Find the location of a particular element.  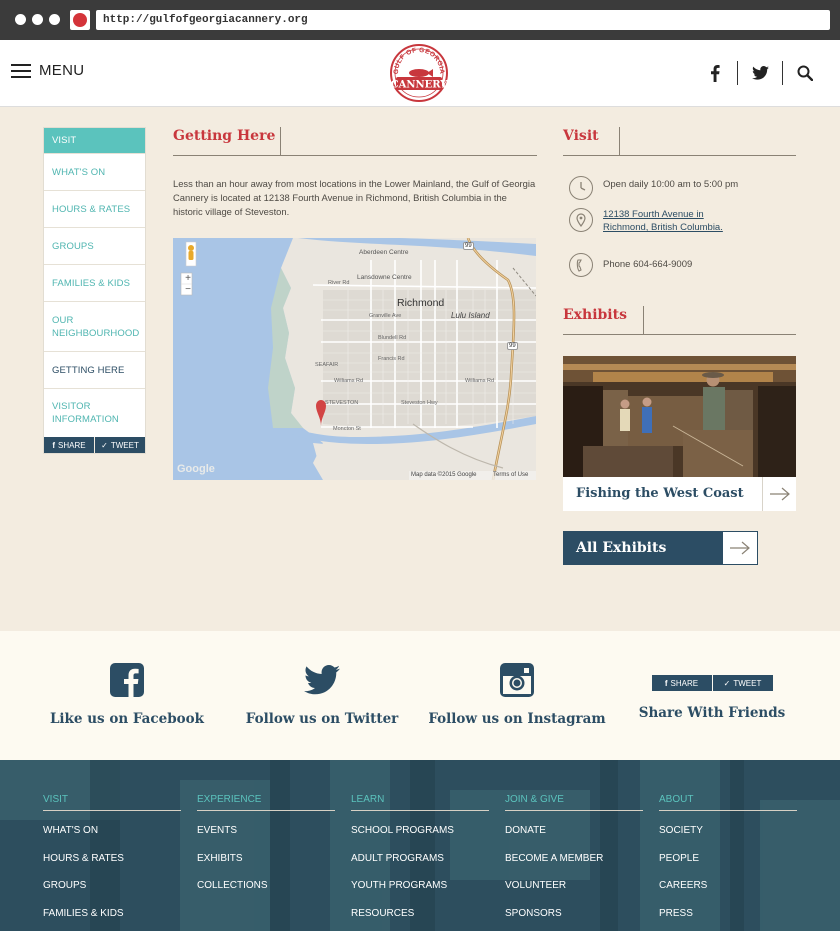

map-zoom-out-button: − is located at coordinates (188, 289).